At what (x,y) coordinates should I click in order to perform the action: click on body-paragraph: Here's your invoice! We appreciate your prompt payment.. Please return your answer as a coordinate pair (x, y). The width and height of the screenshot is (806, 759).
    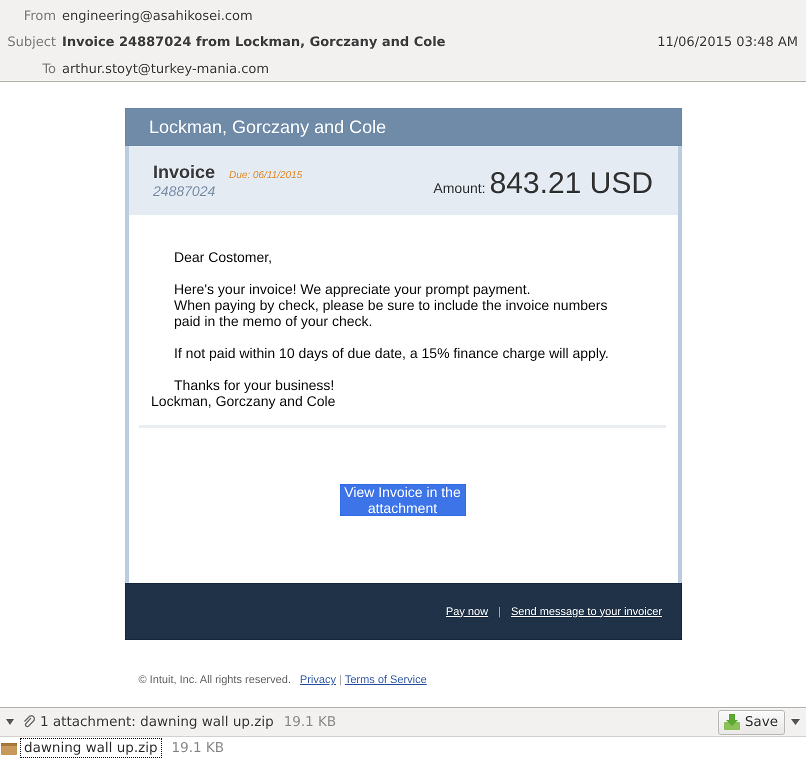
    Looking at the image, I should click on (353, 289).